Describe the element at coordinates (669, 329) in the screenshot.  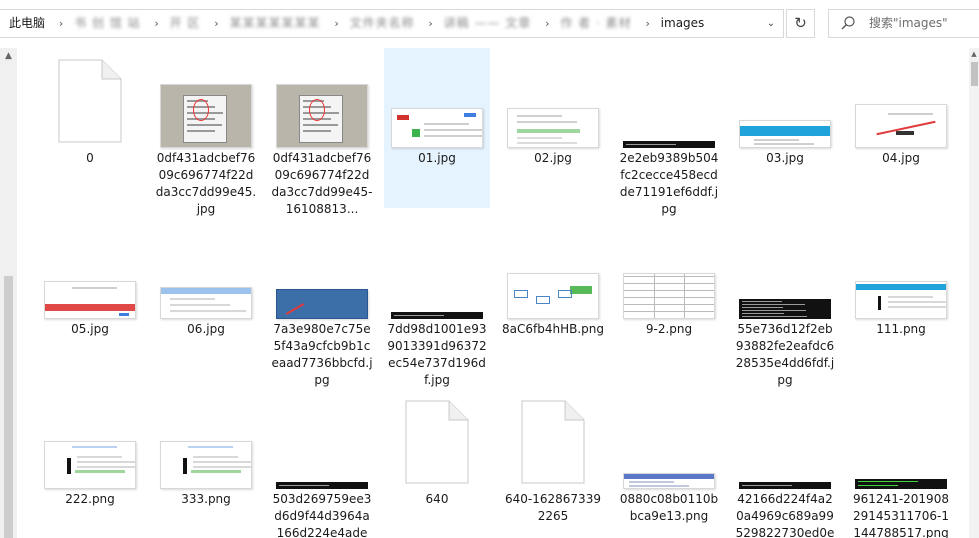
I see `file-name: 9-2.png` at that location.